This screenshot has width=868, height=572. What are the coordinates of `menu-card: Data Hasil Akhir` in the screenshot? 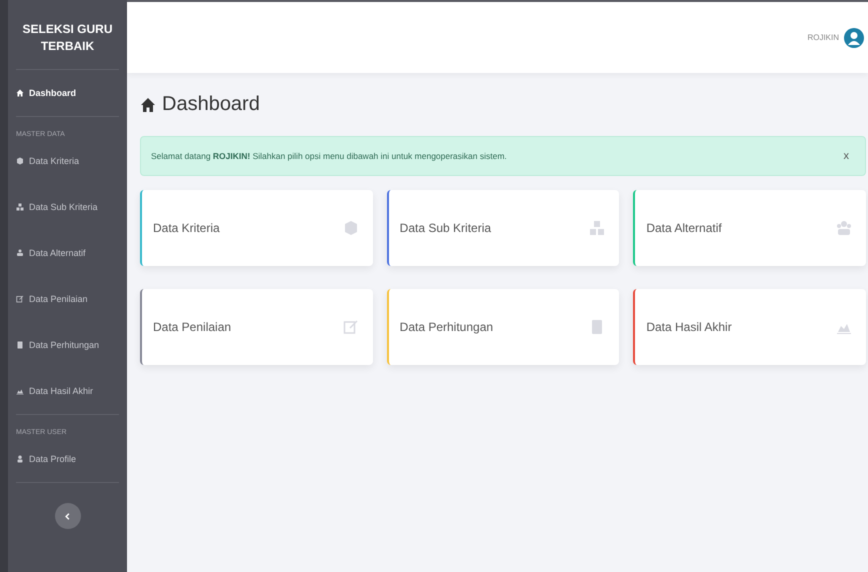 It's located at (749, 327).